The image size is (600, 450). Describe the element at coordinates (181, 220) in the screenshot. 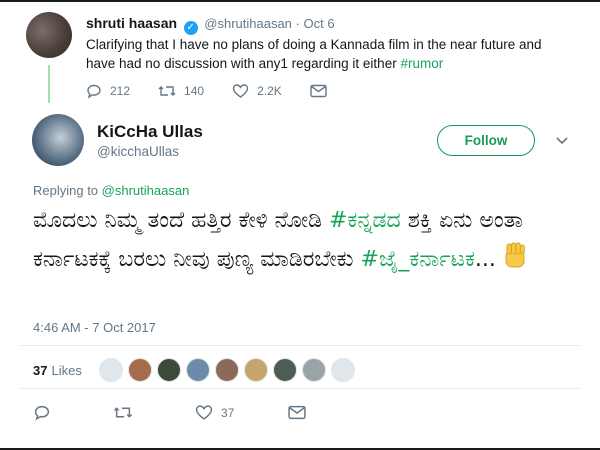

I see `tweet2-body-1: ಮೊದಲು ನಿಮ್ಮ ತಂದೆ ಹತ್ತಿರ ಕೇಳಿ ನೋಡಿ` at that location.